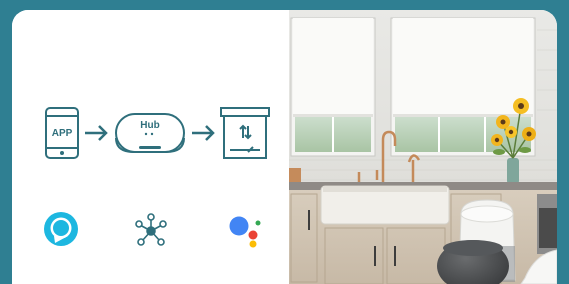 The image size is (569, 284). I want to click on smart-speaker-dark, so click(473, 262).